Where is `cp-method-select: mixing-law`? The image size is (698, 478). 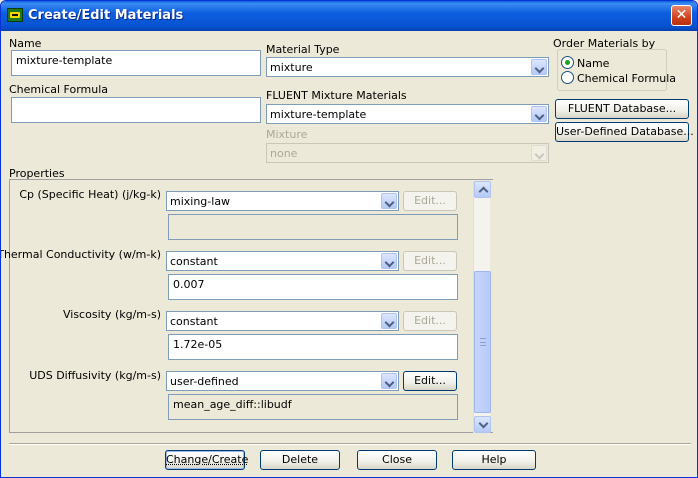
cp-method-select: mixing-law is located at coordinates (282, 201).